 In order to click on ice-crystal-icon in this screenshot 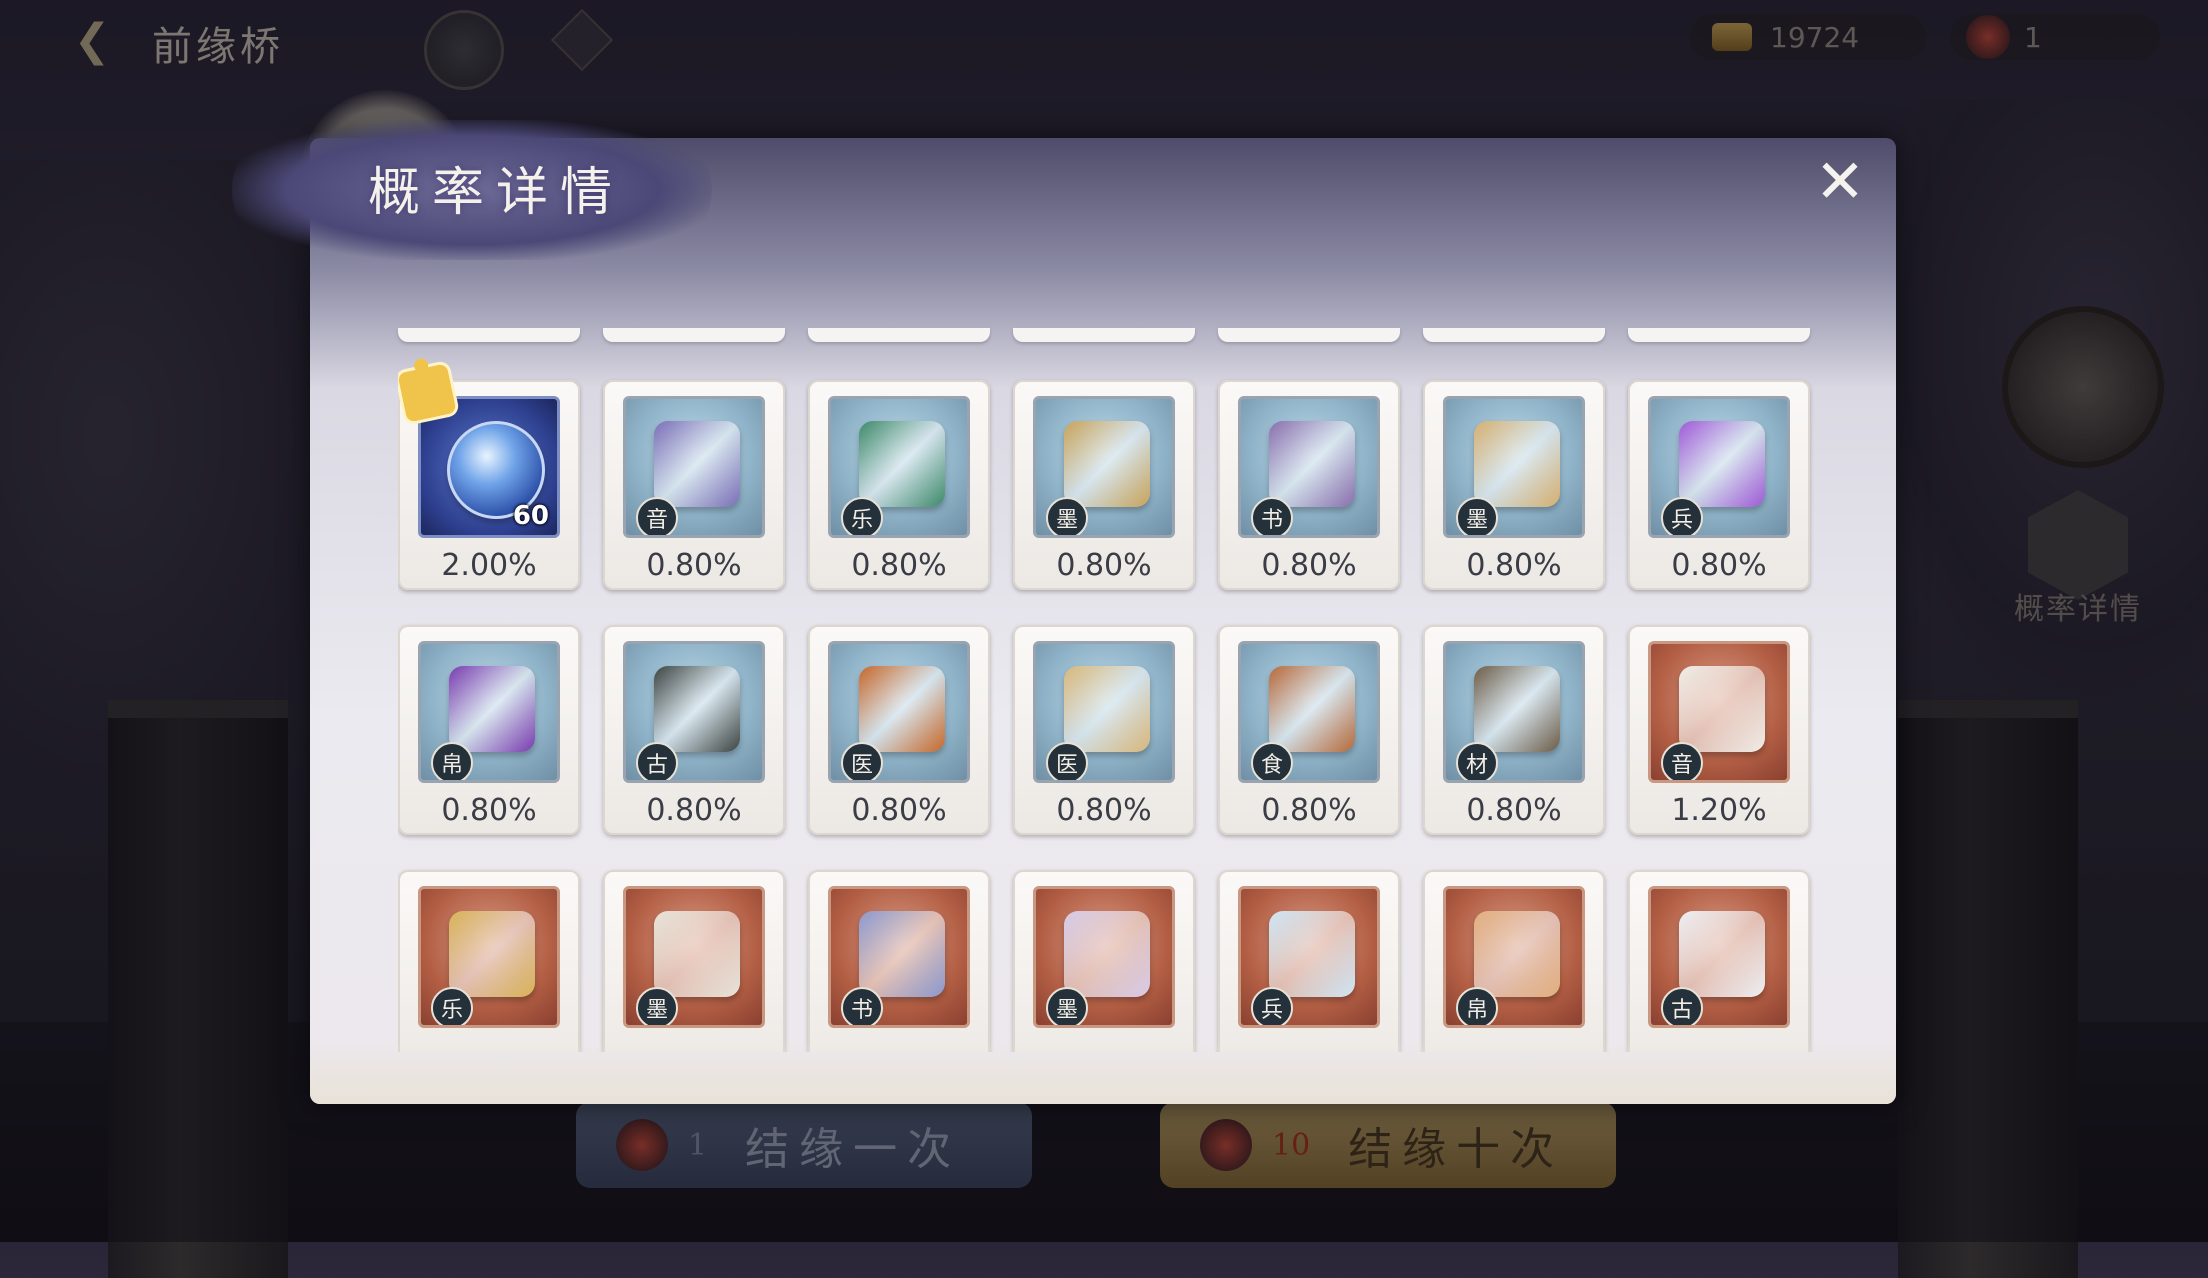, I will do `click(1312, 954)`.